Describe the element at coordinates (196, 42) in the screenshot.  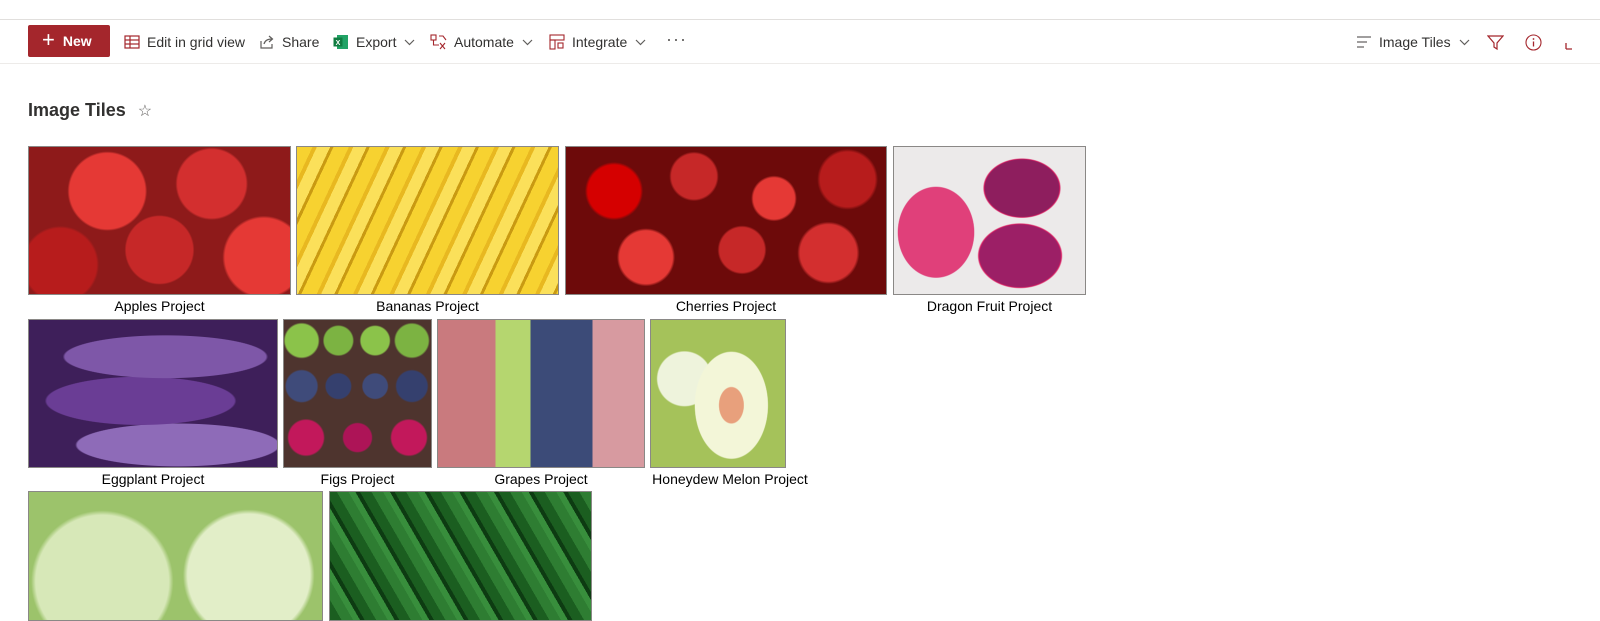
I see `edit-in-grid-view-label: Edit in grid view` at that location.